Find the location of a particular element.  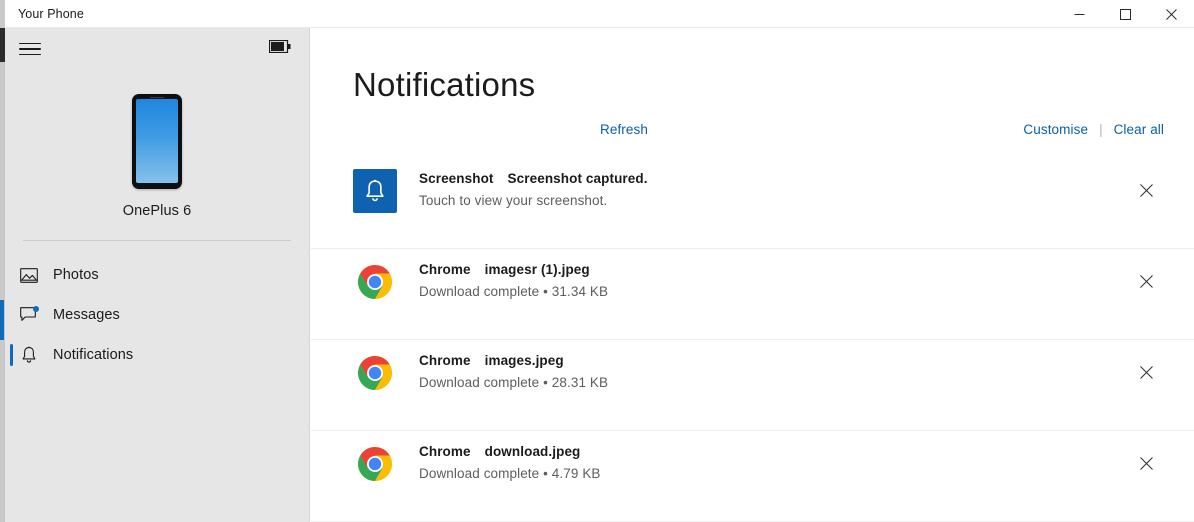

sidebar-item-photos: Photos is located at coordinates (157, 275).